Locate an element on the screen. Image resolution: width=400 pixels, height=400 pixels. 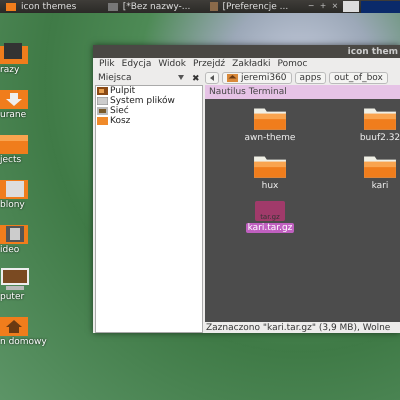
tray-icon is located at coordinates (350, 6).